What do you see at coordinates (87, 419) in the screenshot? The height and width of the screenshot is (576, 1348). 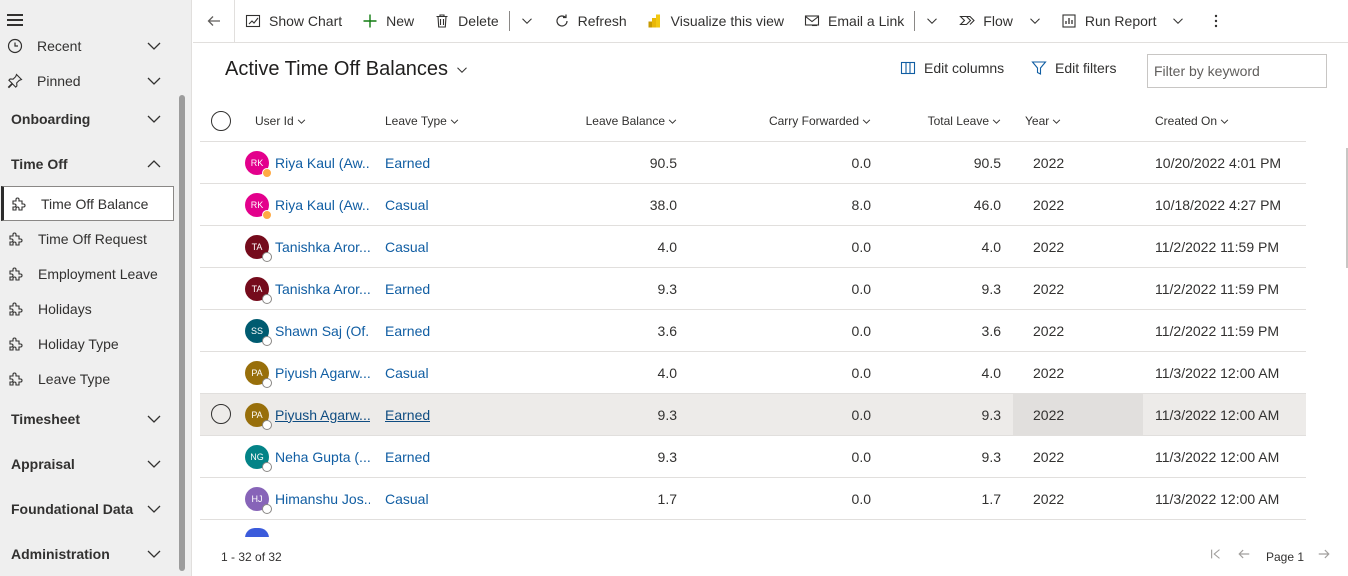 I see `group-timesheet: Timesheet` at bounding box center [87, 419].